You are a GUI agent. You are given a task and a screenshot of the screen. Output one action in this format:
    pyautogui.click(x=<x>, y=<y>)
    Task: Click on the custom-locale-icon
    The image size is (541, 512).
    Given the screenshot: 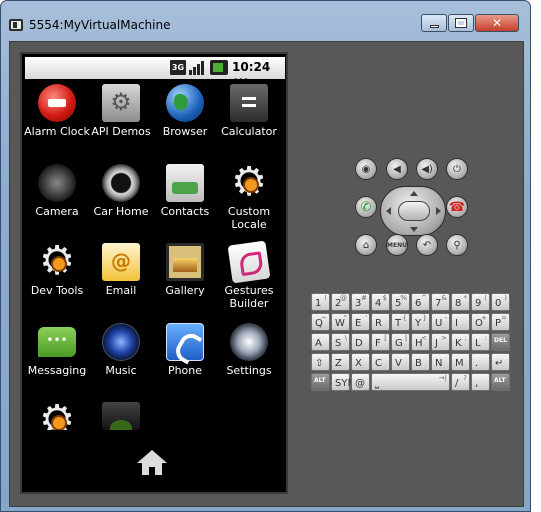 What is the action you would take?
    pyautogui.click(x=249, y=182)
    